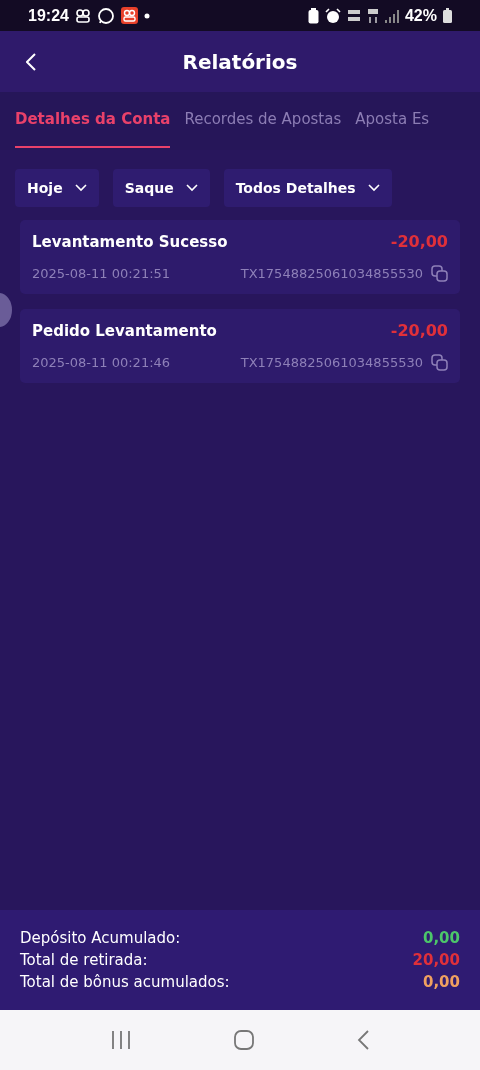  What do you see at coordinates (244, 1040) in the screenshot?
I see `home-icon` at bounding box center [244, 1040].